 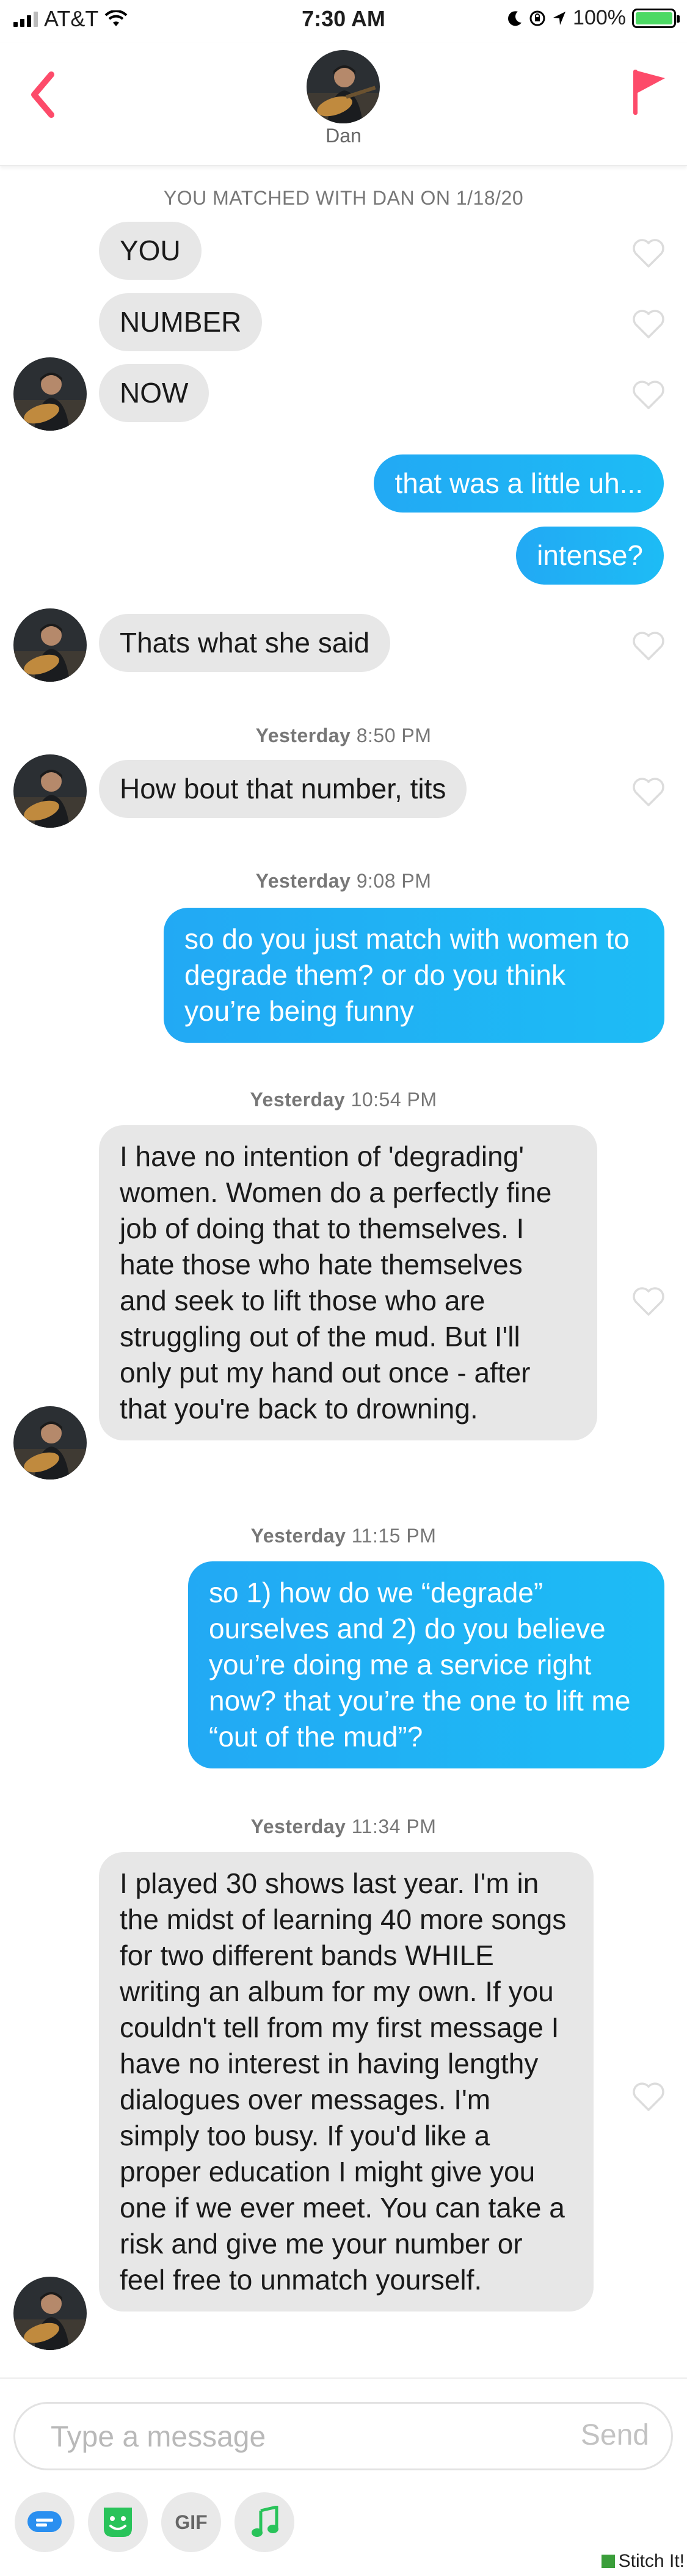 What do you see at coordinates (343, 2378) in the screenshot?
I see `composer-divider` at bounding box center [343, 2378].